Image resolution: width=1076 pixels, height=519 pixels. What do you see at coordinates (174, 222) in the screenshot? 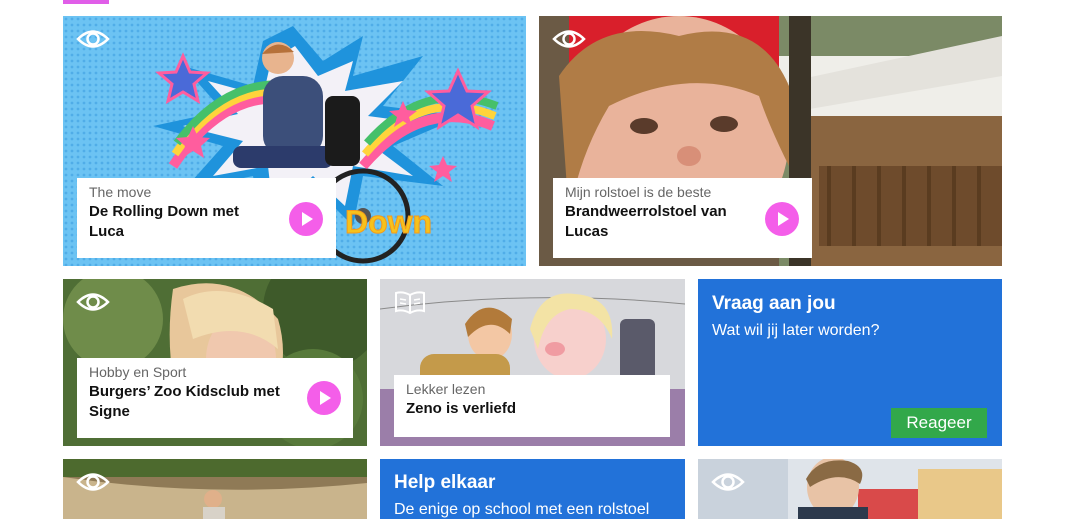
I see `card-title: De Rolling Down met Luca` at bounding box center [174, 222].